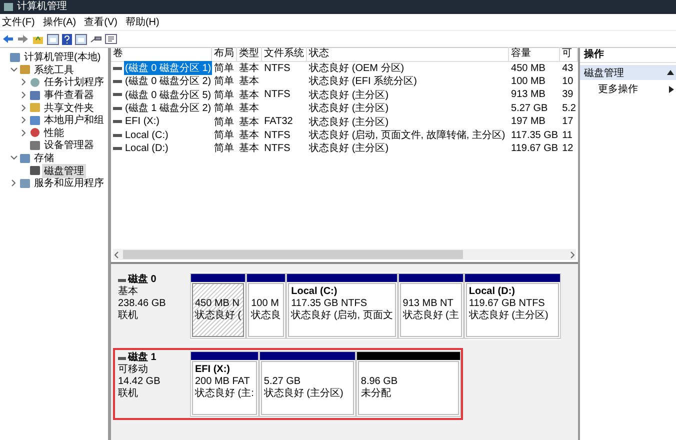 The image size is (676, 440). What do you see at coordinates (168, 81) in the screenshot?
I see `volume-name: (磁盘 0 磁盘分区 2)` at bounding box center [168, 81].